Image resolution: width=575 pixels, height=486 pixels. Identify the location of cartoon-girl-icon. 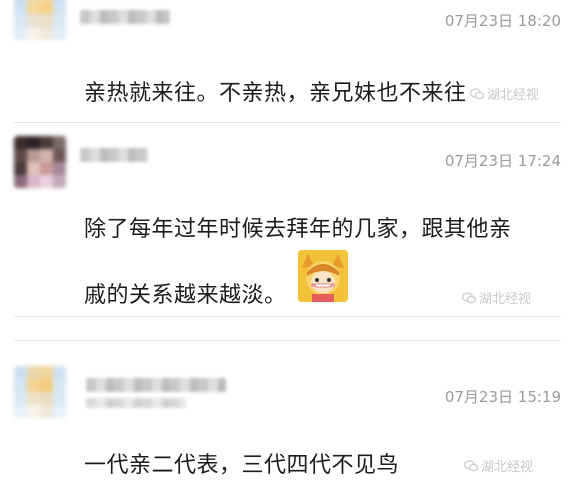
(323, 276).